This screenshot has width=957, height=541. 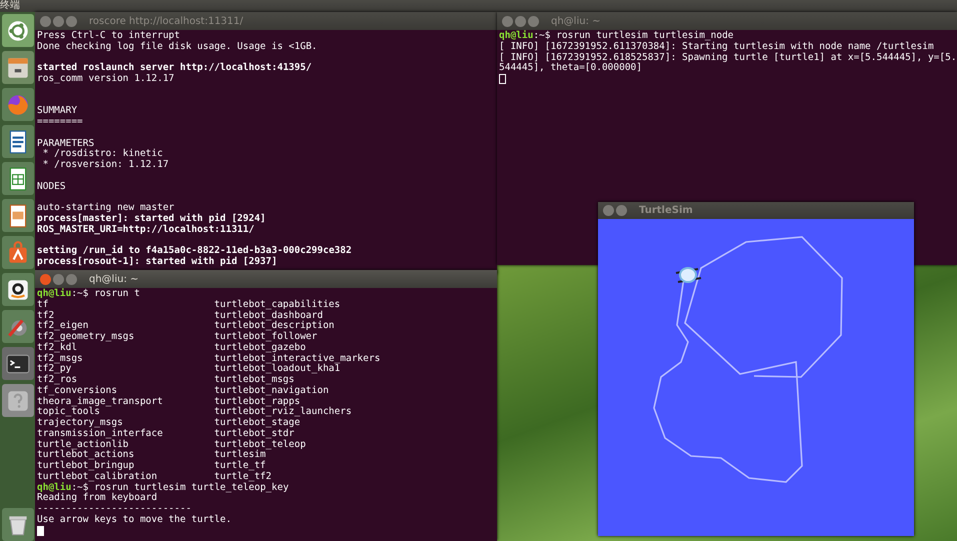 What do you see at coordinates (102, 154) in the screenshot?
I see `terminal-line: * /rosdistro: kinetic` at bounding box center [102, 154].